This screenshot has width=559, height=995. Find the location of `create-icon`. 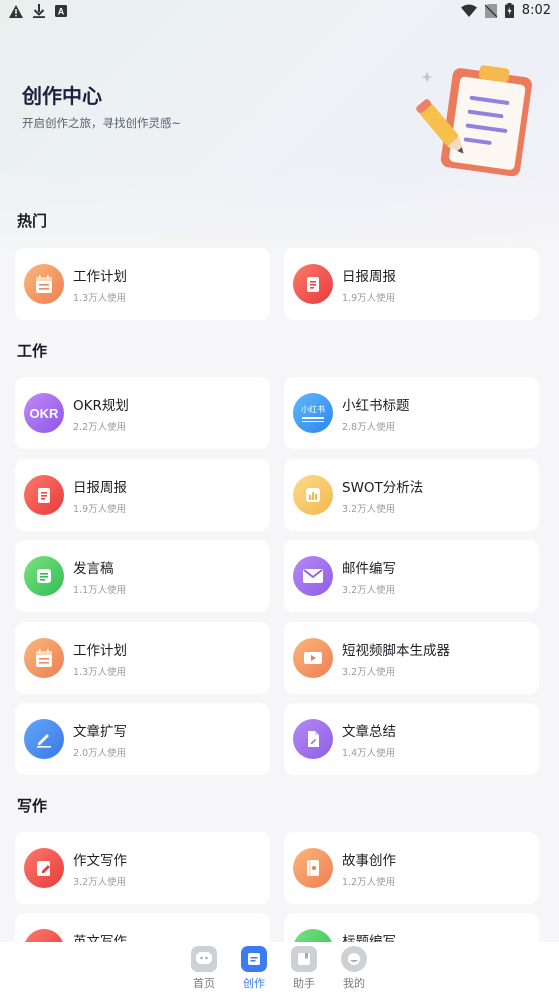

create-icon is located at coordinates (254, 959).